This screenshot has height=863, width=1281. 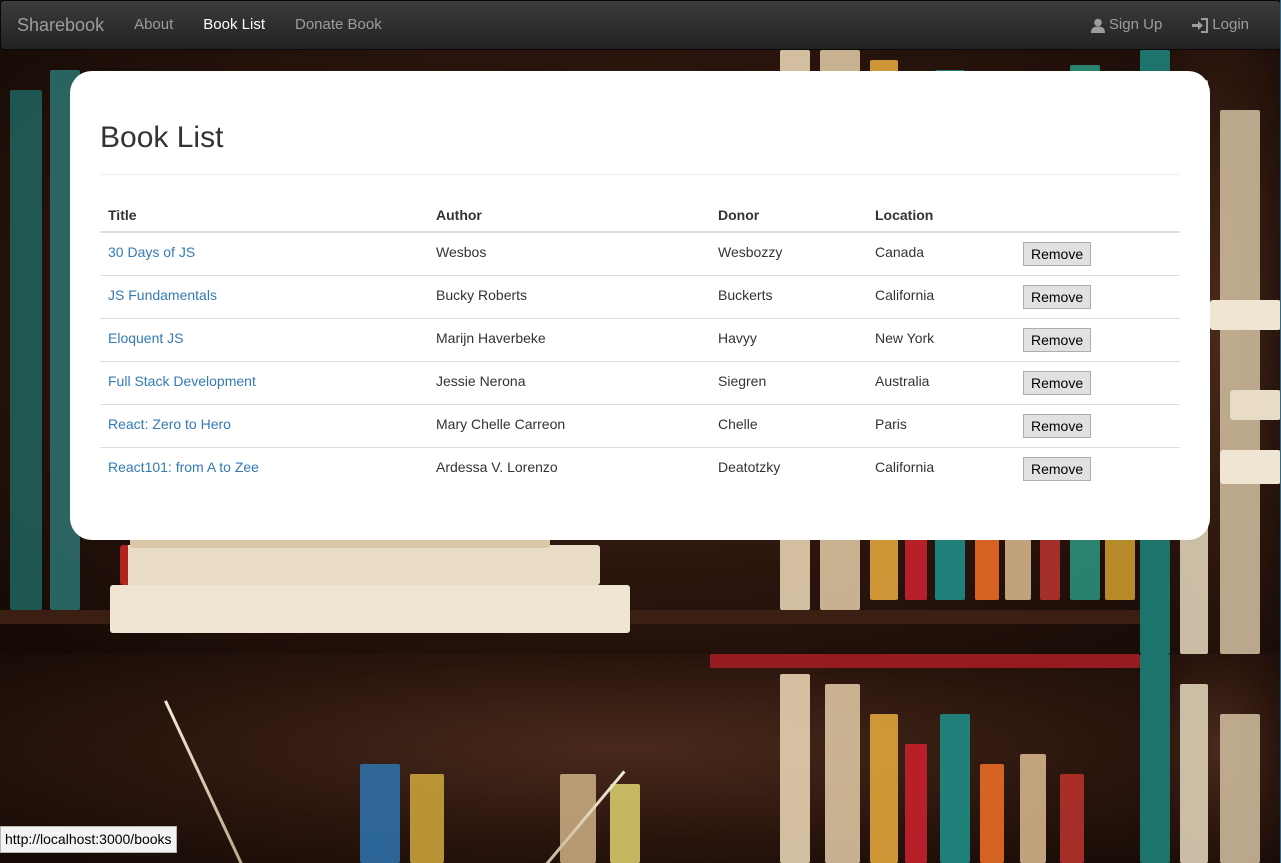 I want to click on column-header-actions, so click(x=1097, y=214).